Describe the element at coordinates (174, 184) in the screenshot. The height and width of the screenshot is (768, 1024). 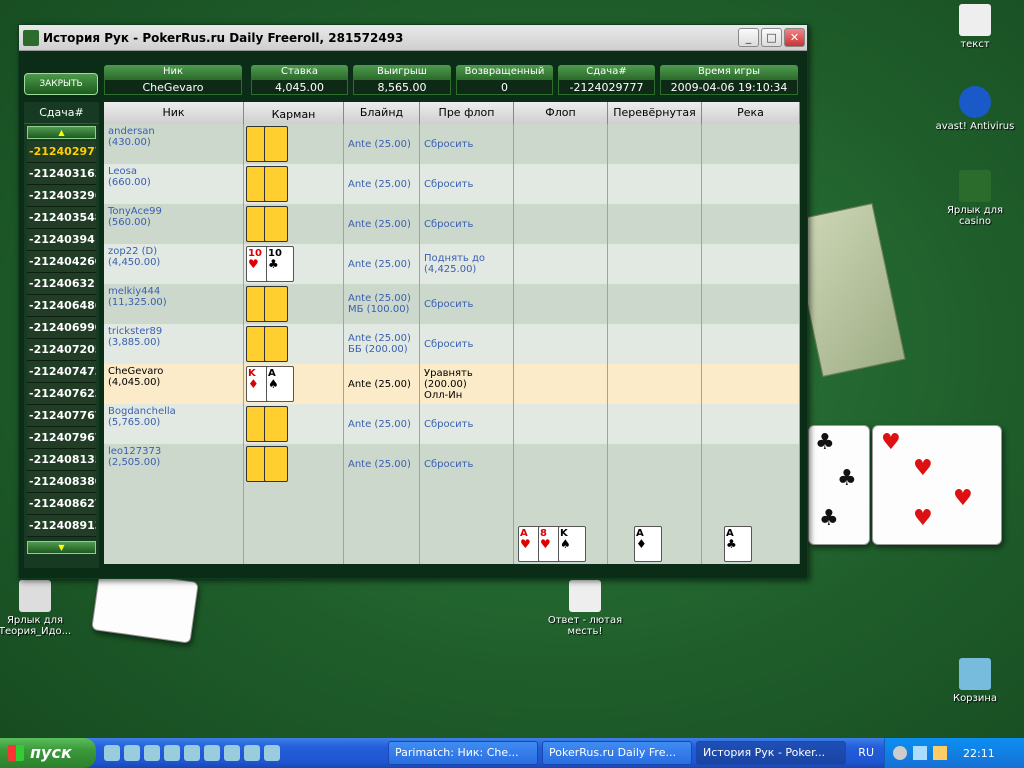
I see `player-cell: Leosa (660.00)` at that location.